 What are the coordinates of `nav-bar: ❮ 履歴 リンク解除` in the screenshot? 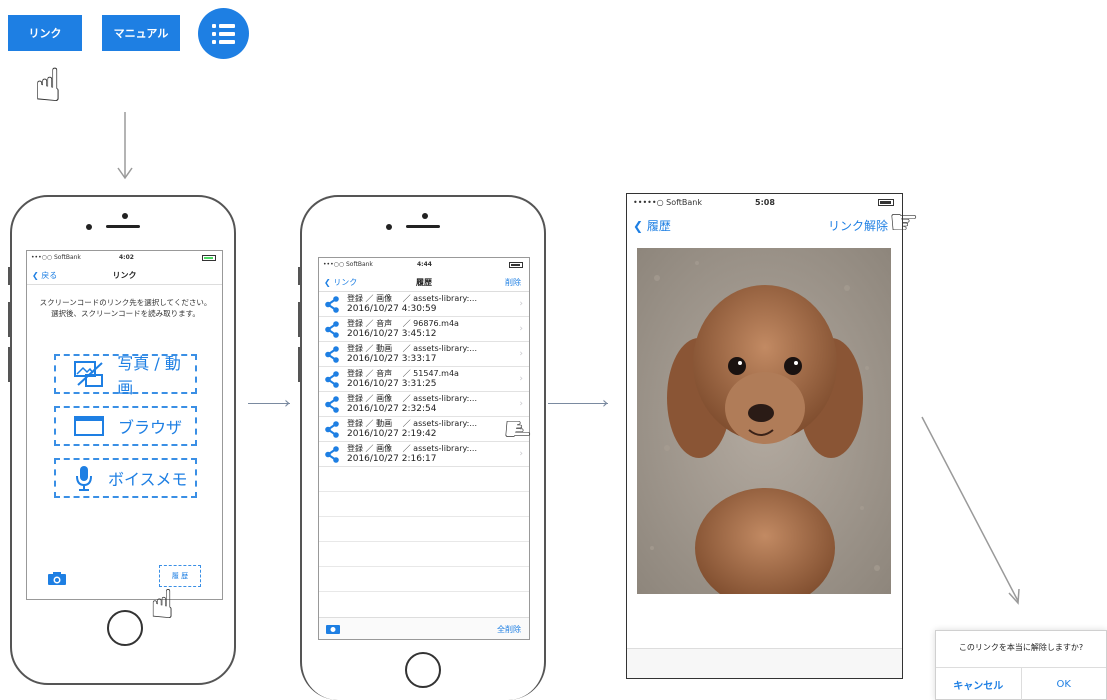 It's located at (764, 225).